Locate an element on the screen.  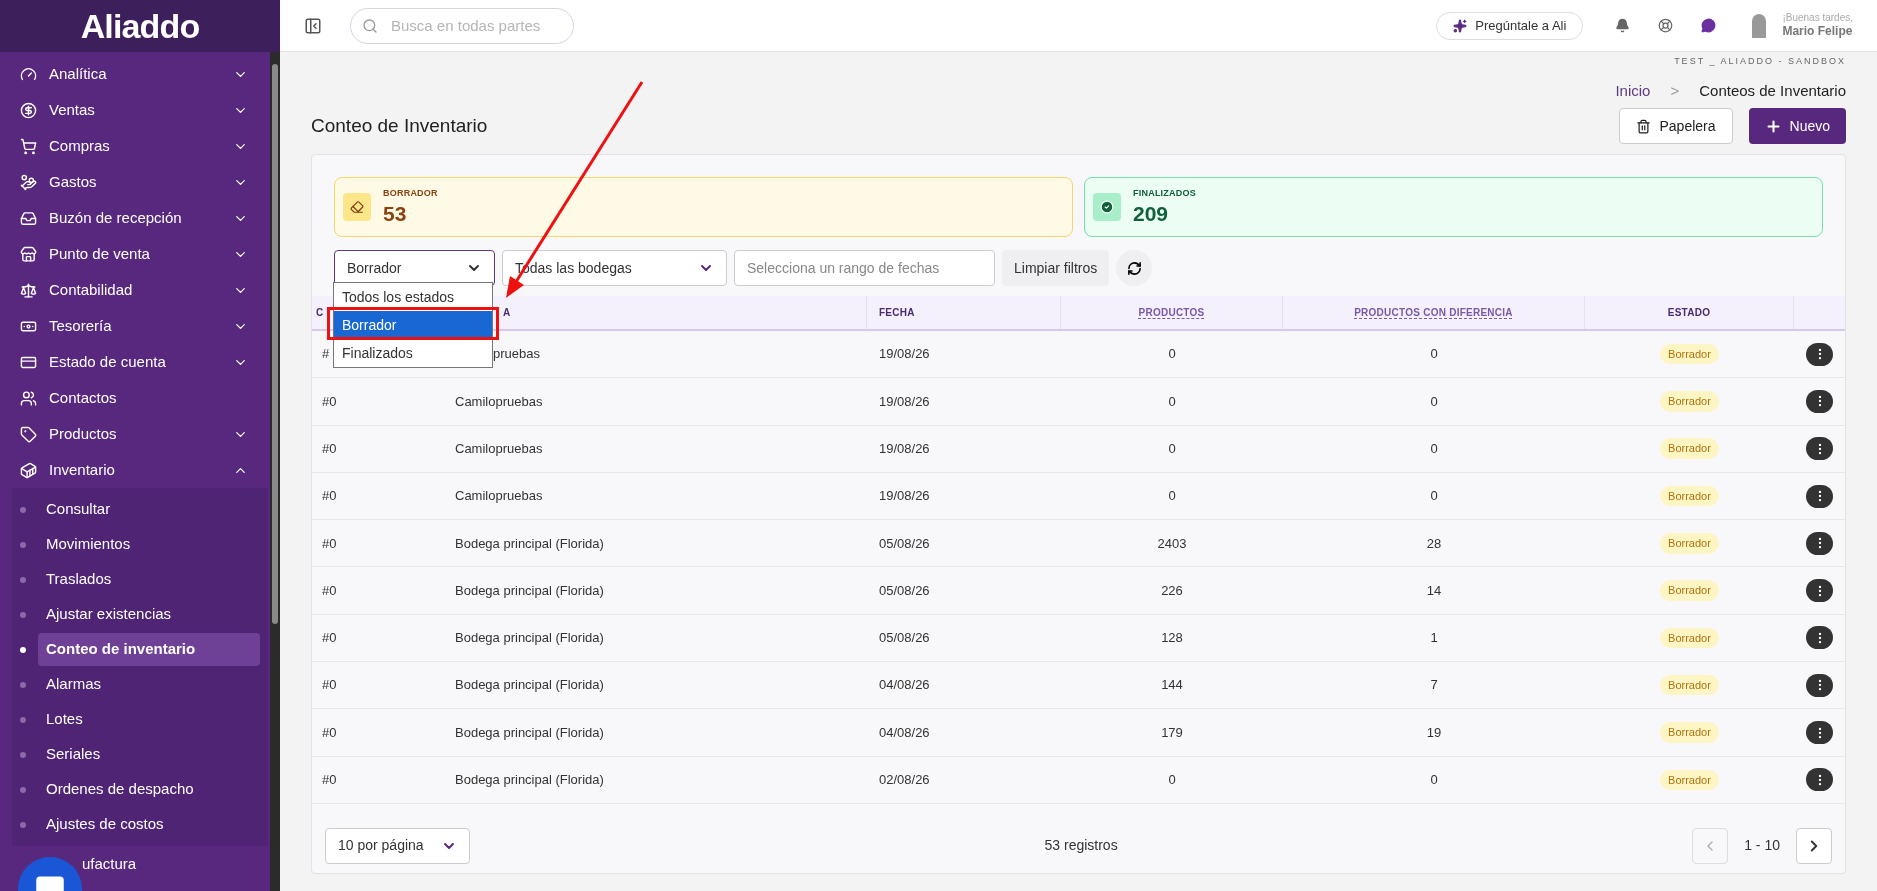
sidebar-item: Contactos is located at coordinates (148, 398).